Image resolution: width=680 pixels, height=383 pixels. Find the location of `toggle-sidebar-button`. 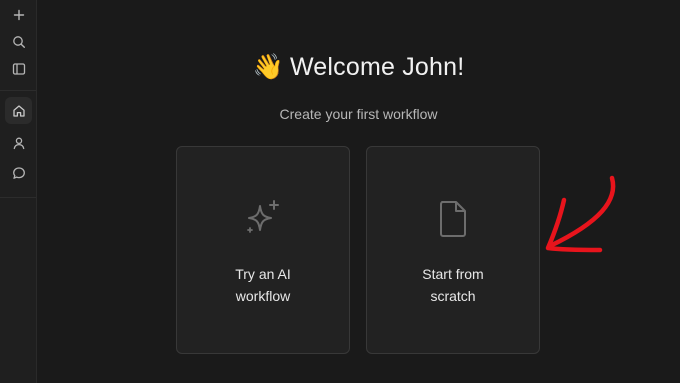

toggle-sidebar-button is located at coordinates (18, 68).